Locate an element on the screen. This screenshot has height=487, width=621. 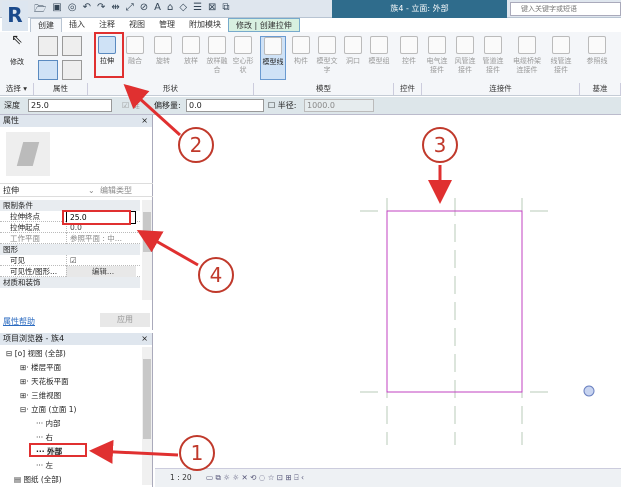
callout-2: 2 is located at coordinates (196, 145).